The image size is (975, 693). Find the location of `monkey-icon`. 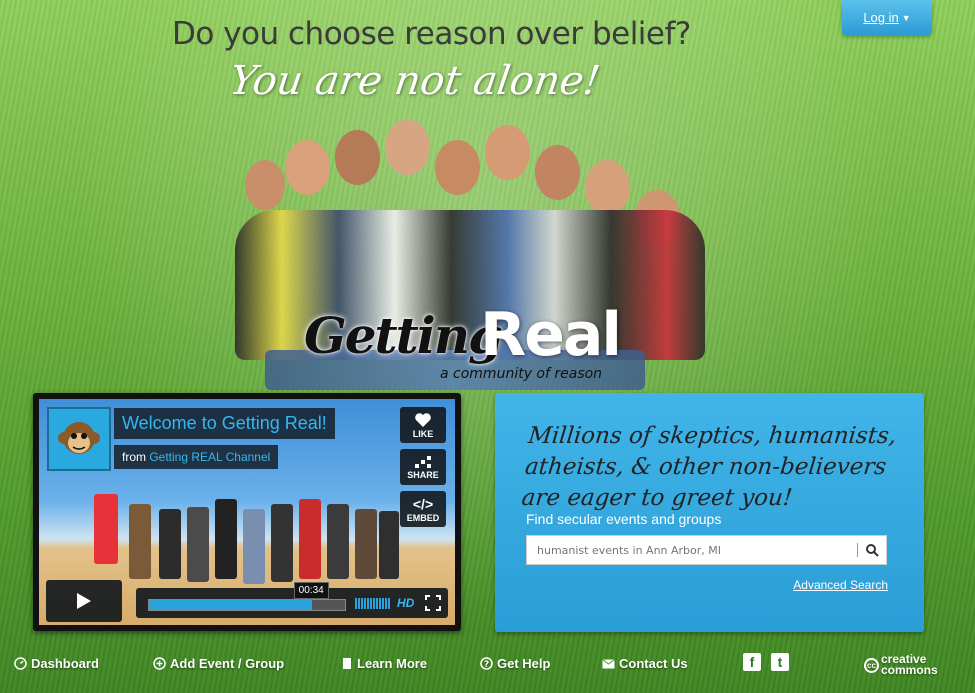

monkey-icon is located at coordinates (79, 438).